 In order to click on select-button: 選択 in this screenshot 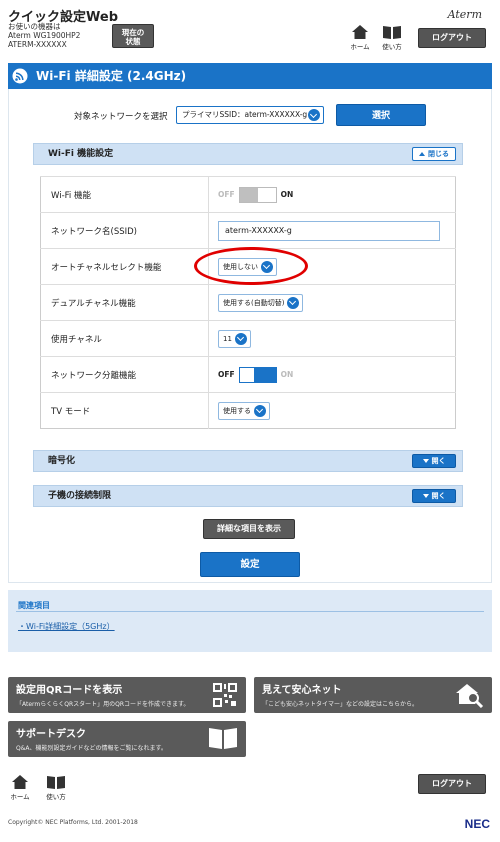, I will do `click(381, 115)`.